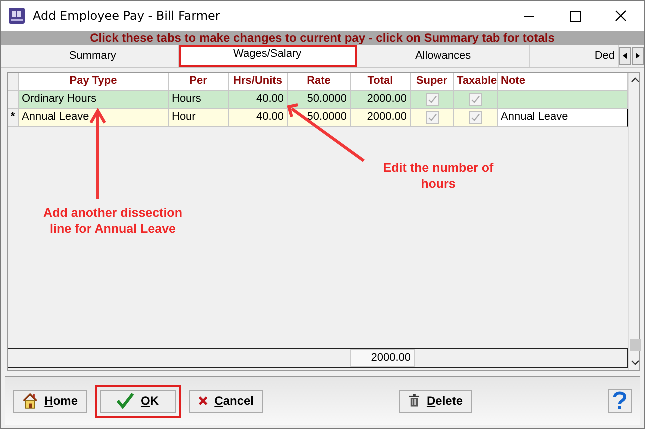 The height and width of the screenshot is (429, 645). I want to click on question-mark-icon, so click(620, 401).